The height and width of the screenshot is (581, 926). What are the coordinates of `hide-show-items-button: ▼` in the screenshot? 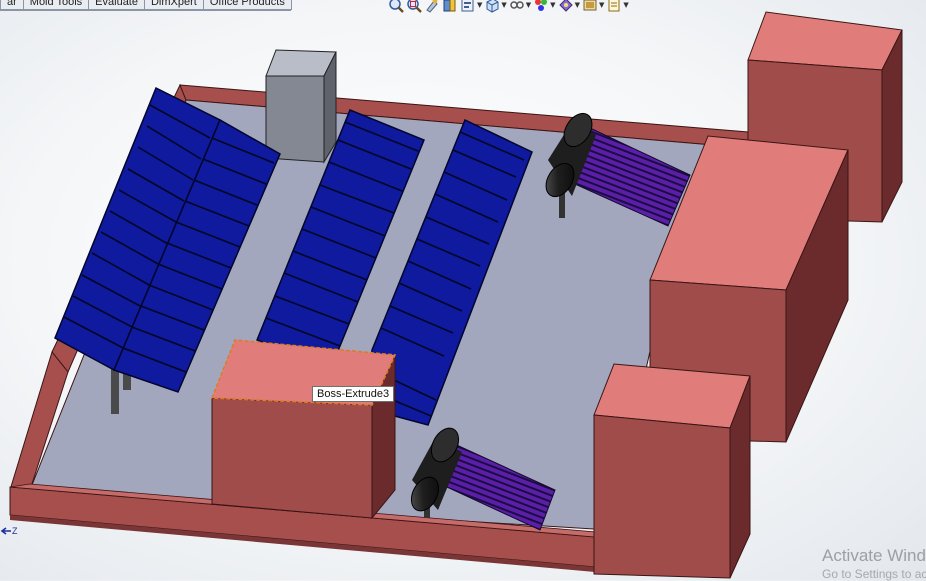 It's located at (544, 6).